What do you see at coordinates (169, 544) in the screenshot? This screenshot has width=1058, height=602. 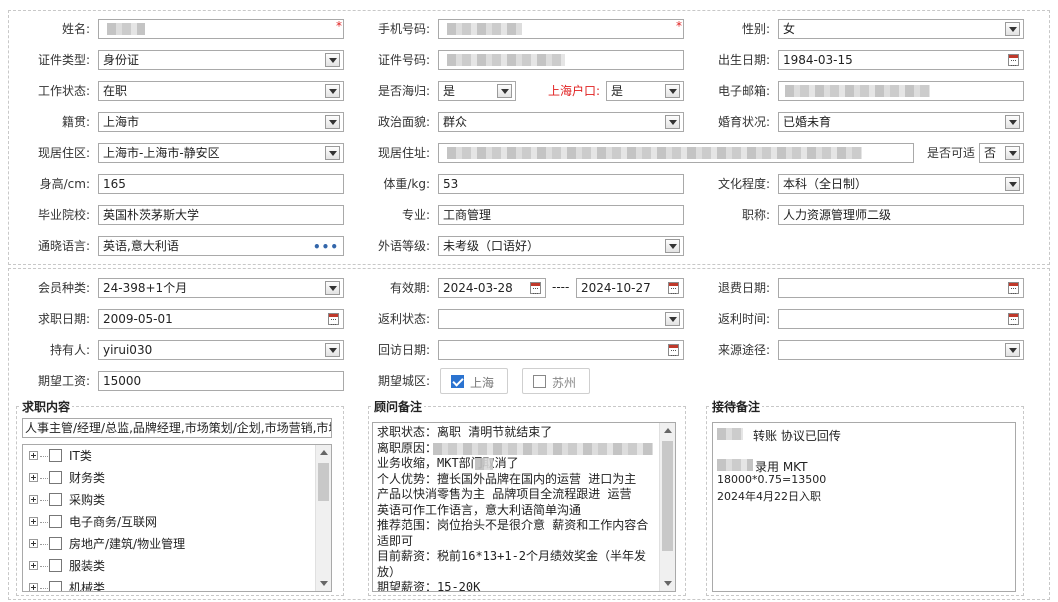 I see `tree-item-realestate: 房地产/建筑/物业管理` at bounding box center [169, 544].